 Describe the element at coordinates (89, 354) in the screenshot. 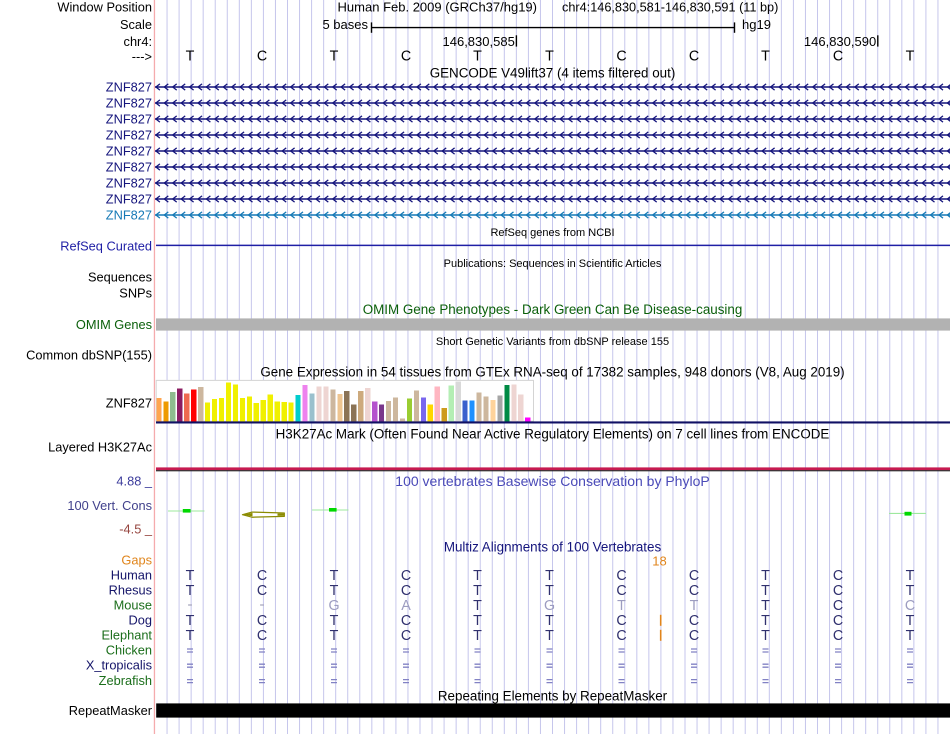

I see `svg-text: Common dbSNP(155)` at that location.